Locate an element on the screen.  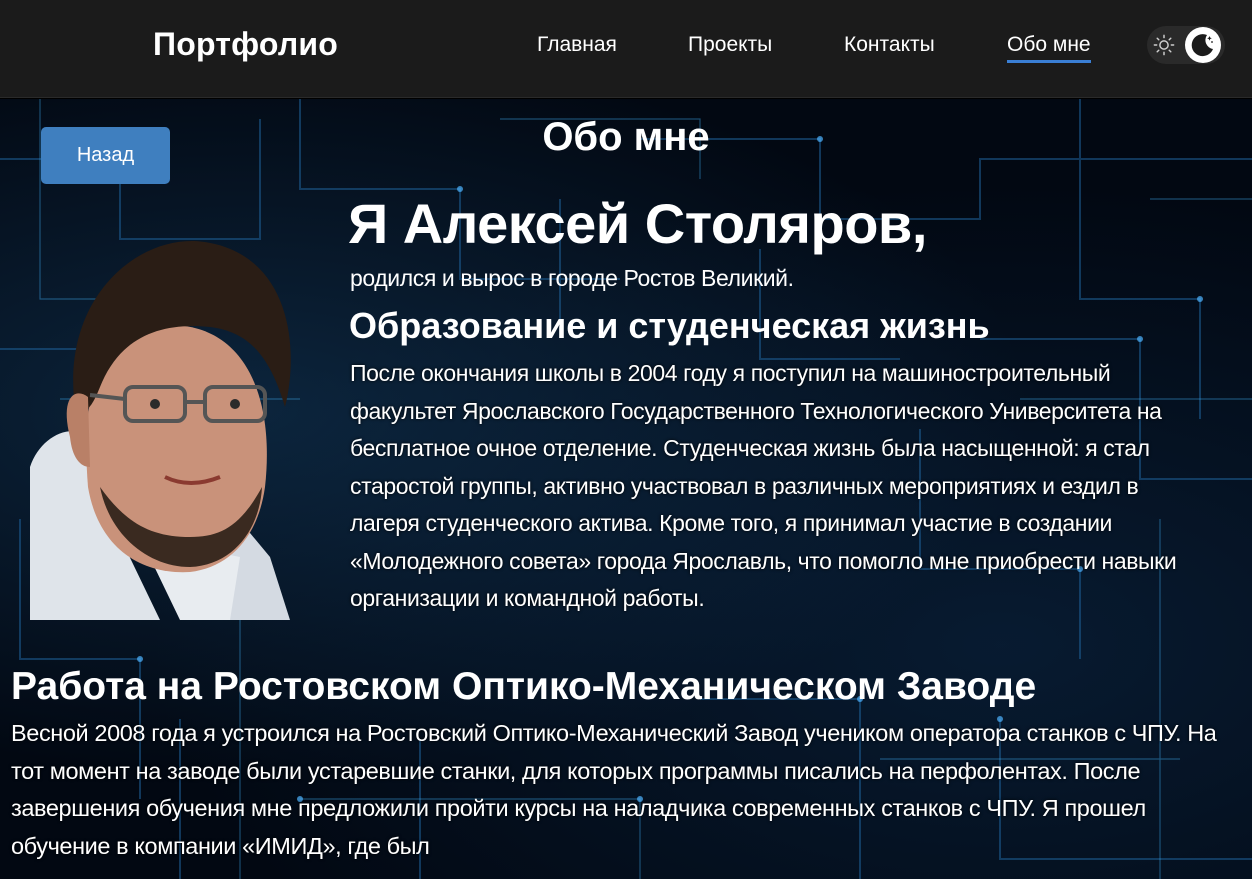
moon-icon is located at coordinates (1202, 45).